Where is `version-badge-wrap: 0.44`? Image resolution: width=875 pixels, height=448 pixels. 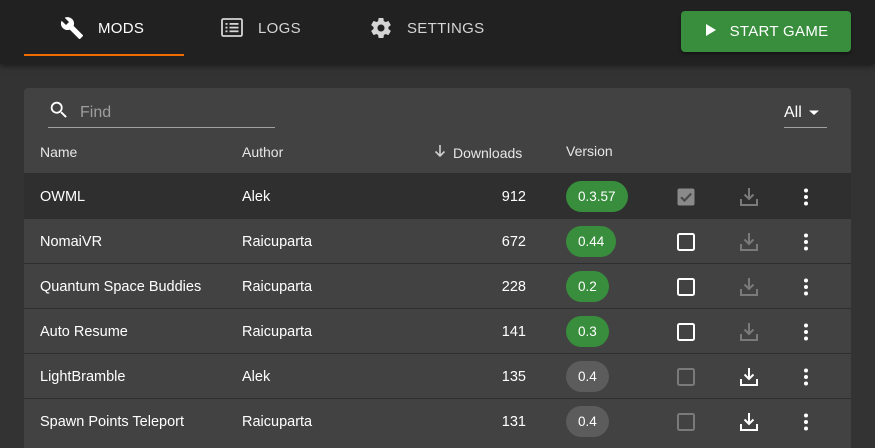
version-badge-wrap: 0.44 is located at coordinates (591, 241).